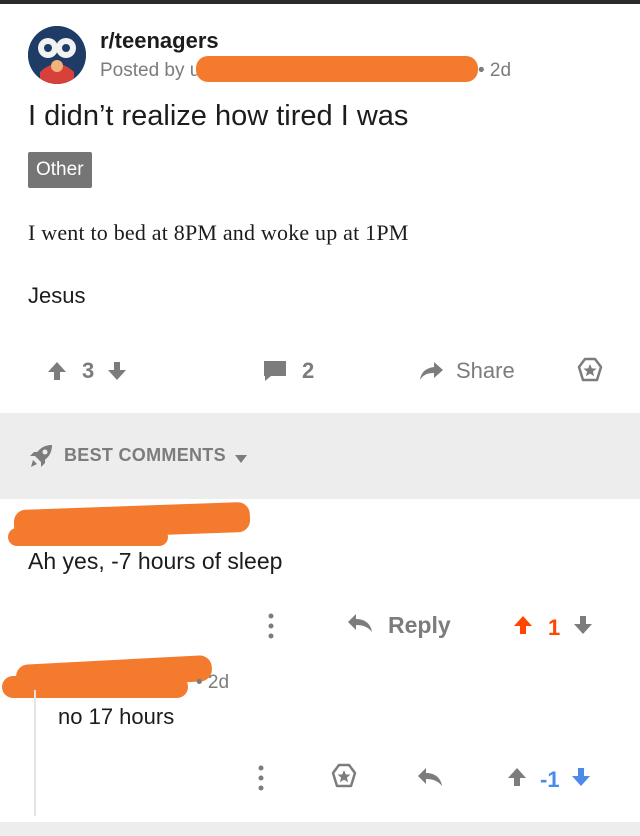 The width and height of the screenshot is (640, 836). I want to click on comment-score: 1, so click(554, 627).